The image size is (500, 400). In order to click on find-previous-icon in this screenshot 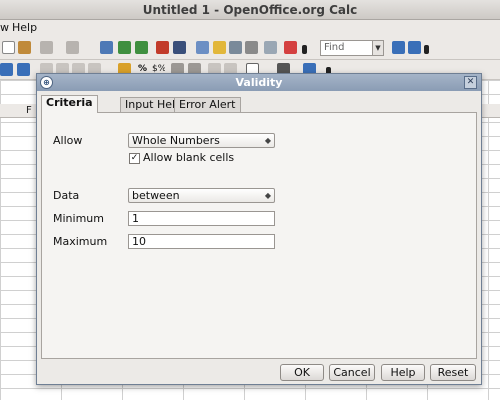, I will do `click(414, 47)`.